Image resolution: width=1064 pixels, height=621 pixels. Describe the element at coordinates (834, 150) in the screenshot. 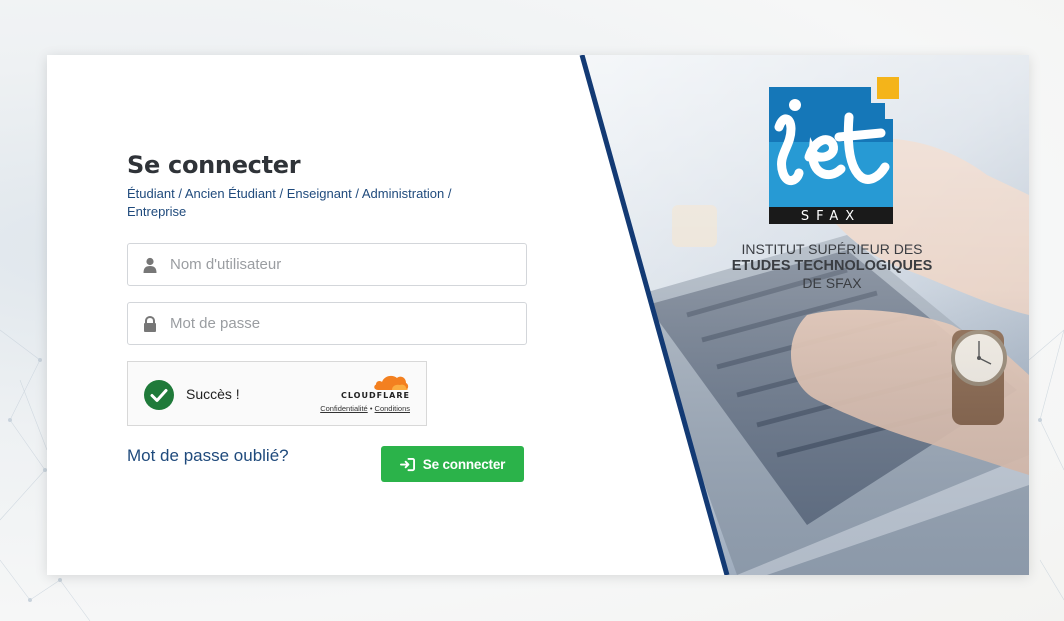

I see `iset-logo: SFAX` at that location.